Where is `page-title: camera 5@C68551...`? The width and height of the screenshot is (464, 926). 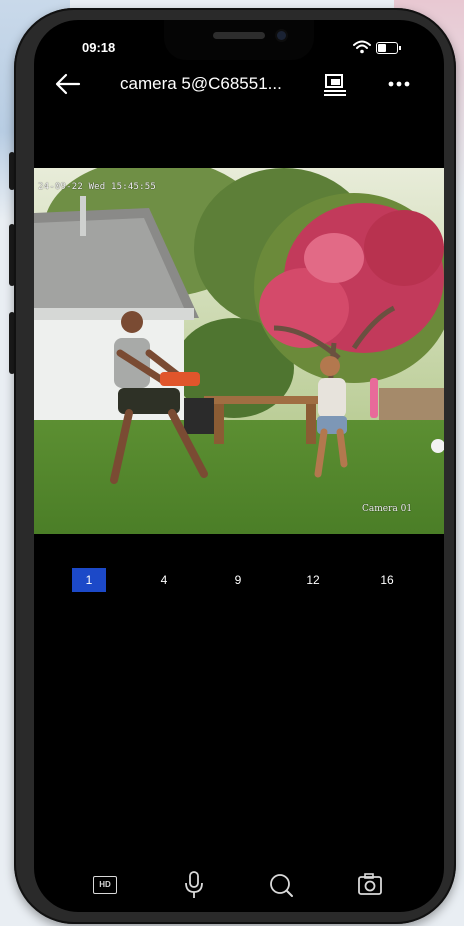 page-title: camera 5@C68551... is located at coordinates (201, 83).